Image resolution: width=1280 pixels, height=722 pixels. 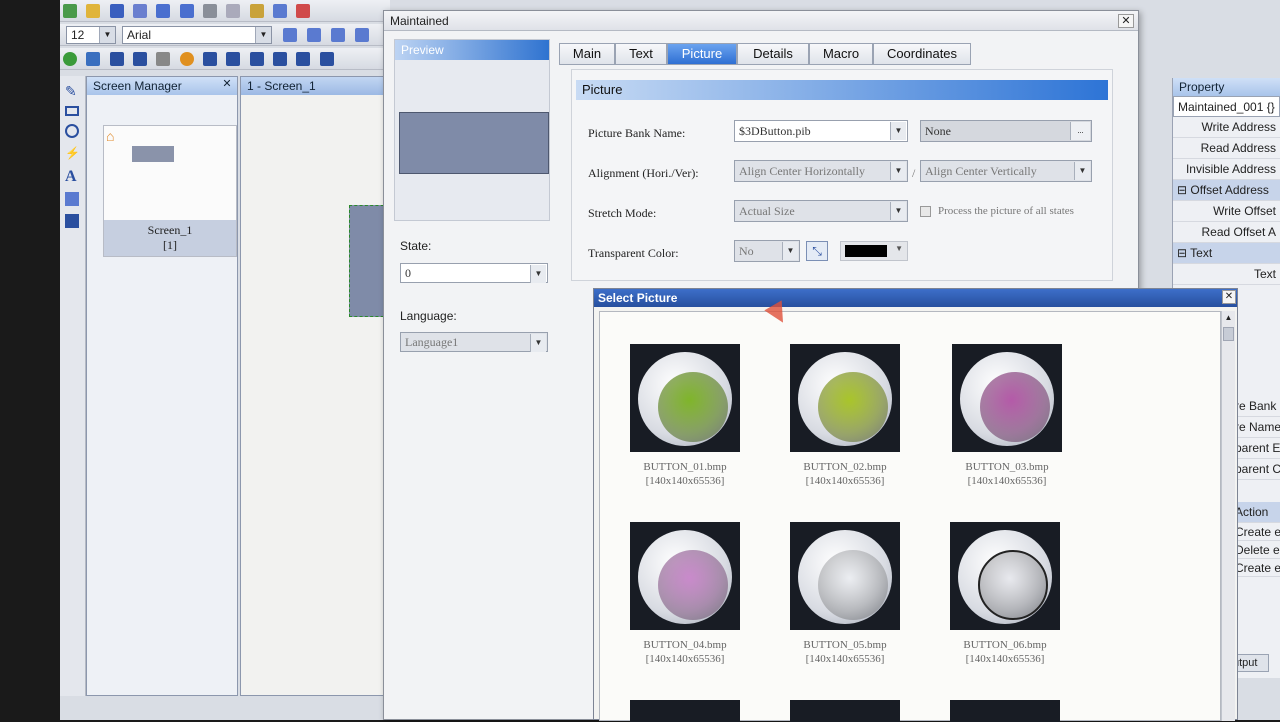 What do you see at coordinates (314, 35) in the screenshot?
I see `text-align-center-icon` at bounding box center [314, 35].